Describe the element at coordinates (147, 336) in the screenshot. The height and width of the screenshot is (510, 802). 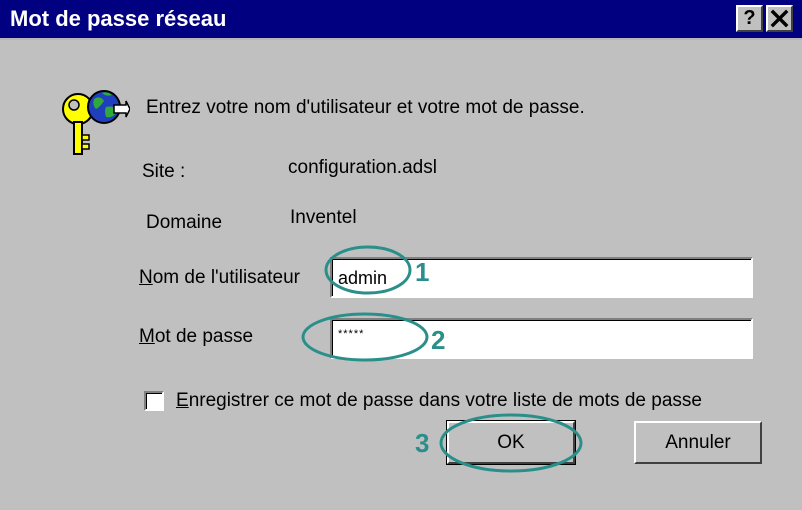
I see `password-label-accel: M` at that location.